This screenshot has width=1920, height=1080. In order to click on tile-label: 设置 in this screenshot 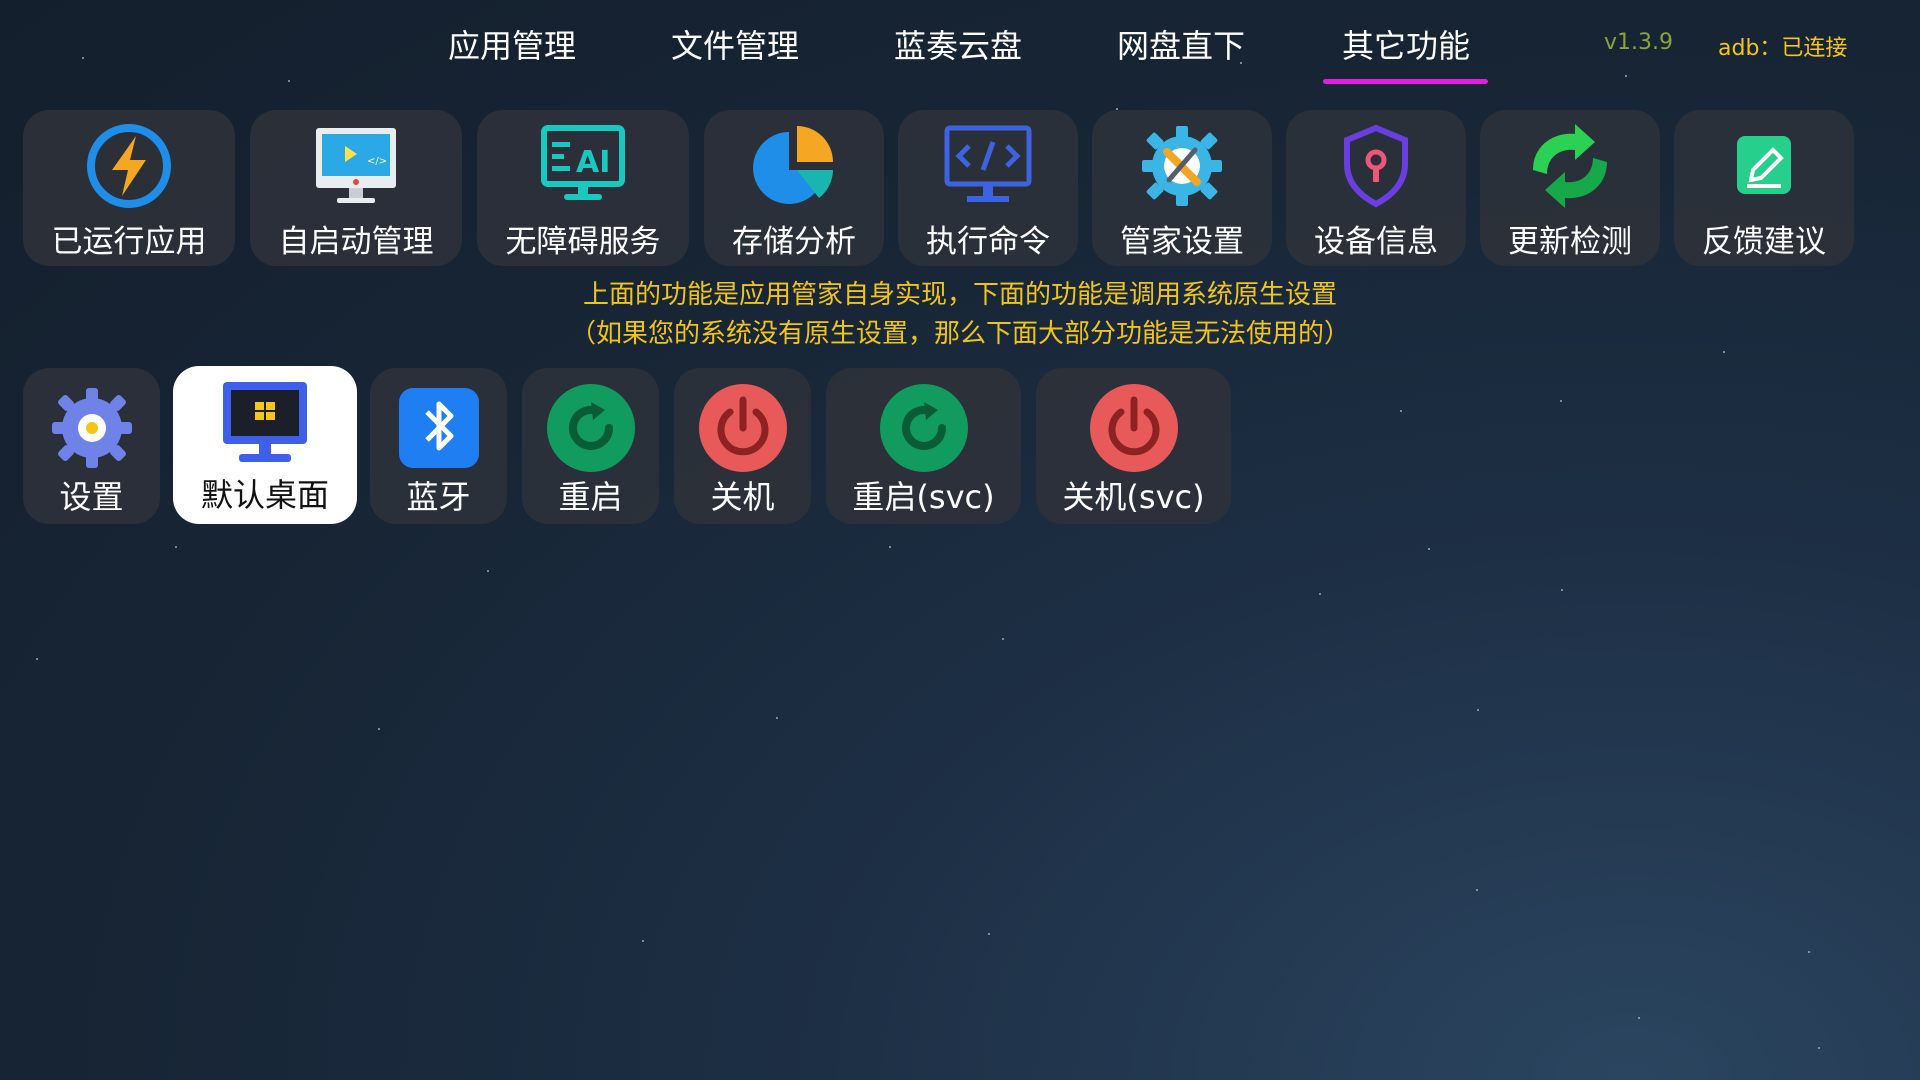, I will do `click(91, 497)`.